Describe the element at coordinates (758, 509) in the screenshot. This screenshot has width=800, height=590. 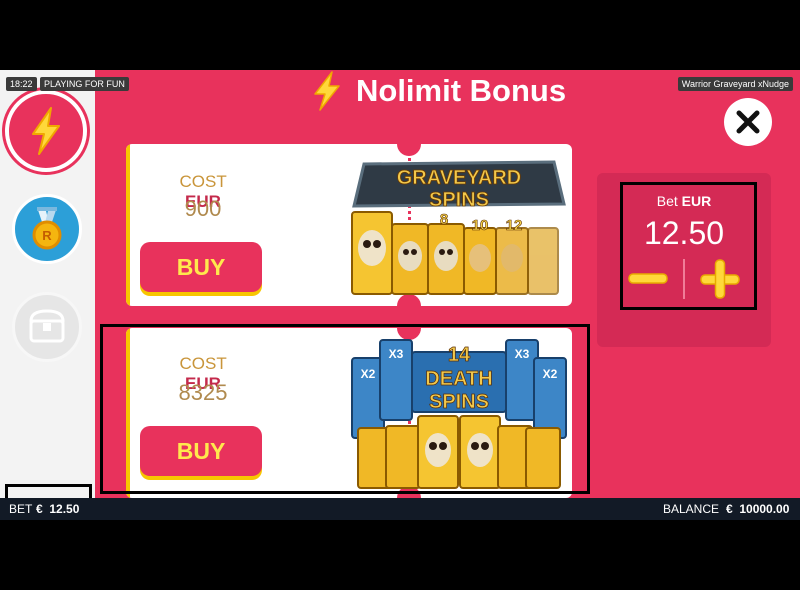
I see `footer-balance-value: € 10000.00` at that location.